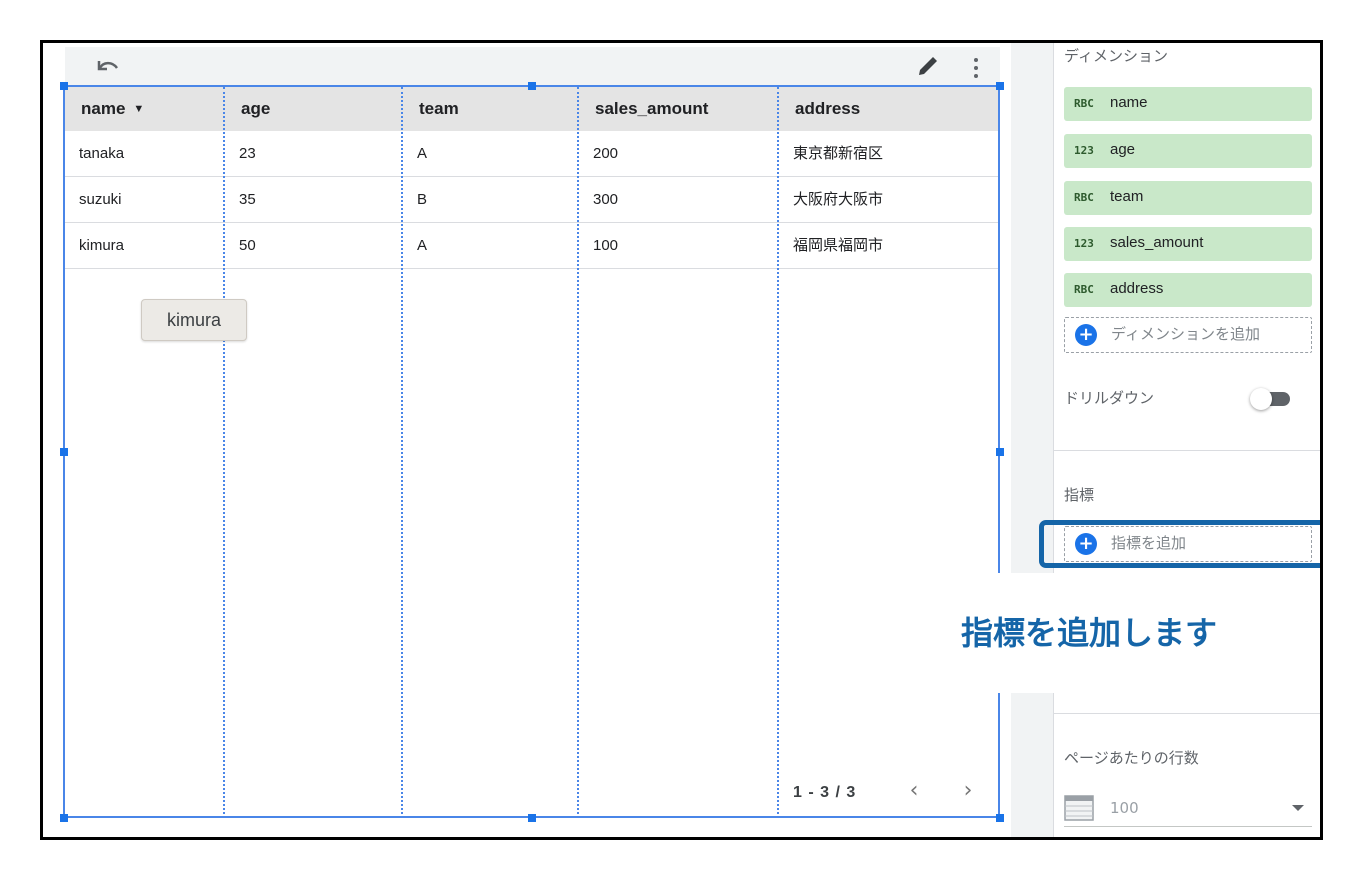 This screenshot has width=1364, height=880. Describe the element at coordinates (976, 68) in the screenshot. I see `kebab-menu-icon` at that location.